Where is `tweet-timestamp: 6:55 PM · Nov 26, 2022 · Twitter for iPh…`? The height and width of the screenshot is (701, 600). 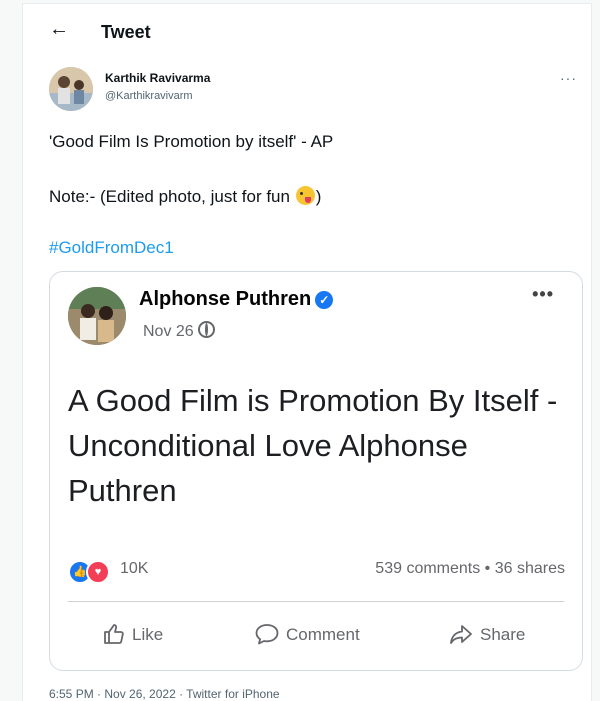 tweet-timestamp: 6:55 PM · Nov 26, 2022 · Twitter for iPh… is located at coordinates (164, 694).